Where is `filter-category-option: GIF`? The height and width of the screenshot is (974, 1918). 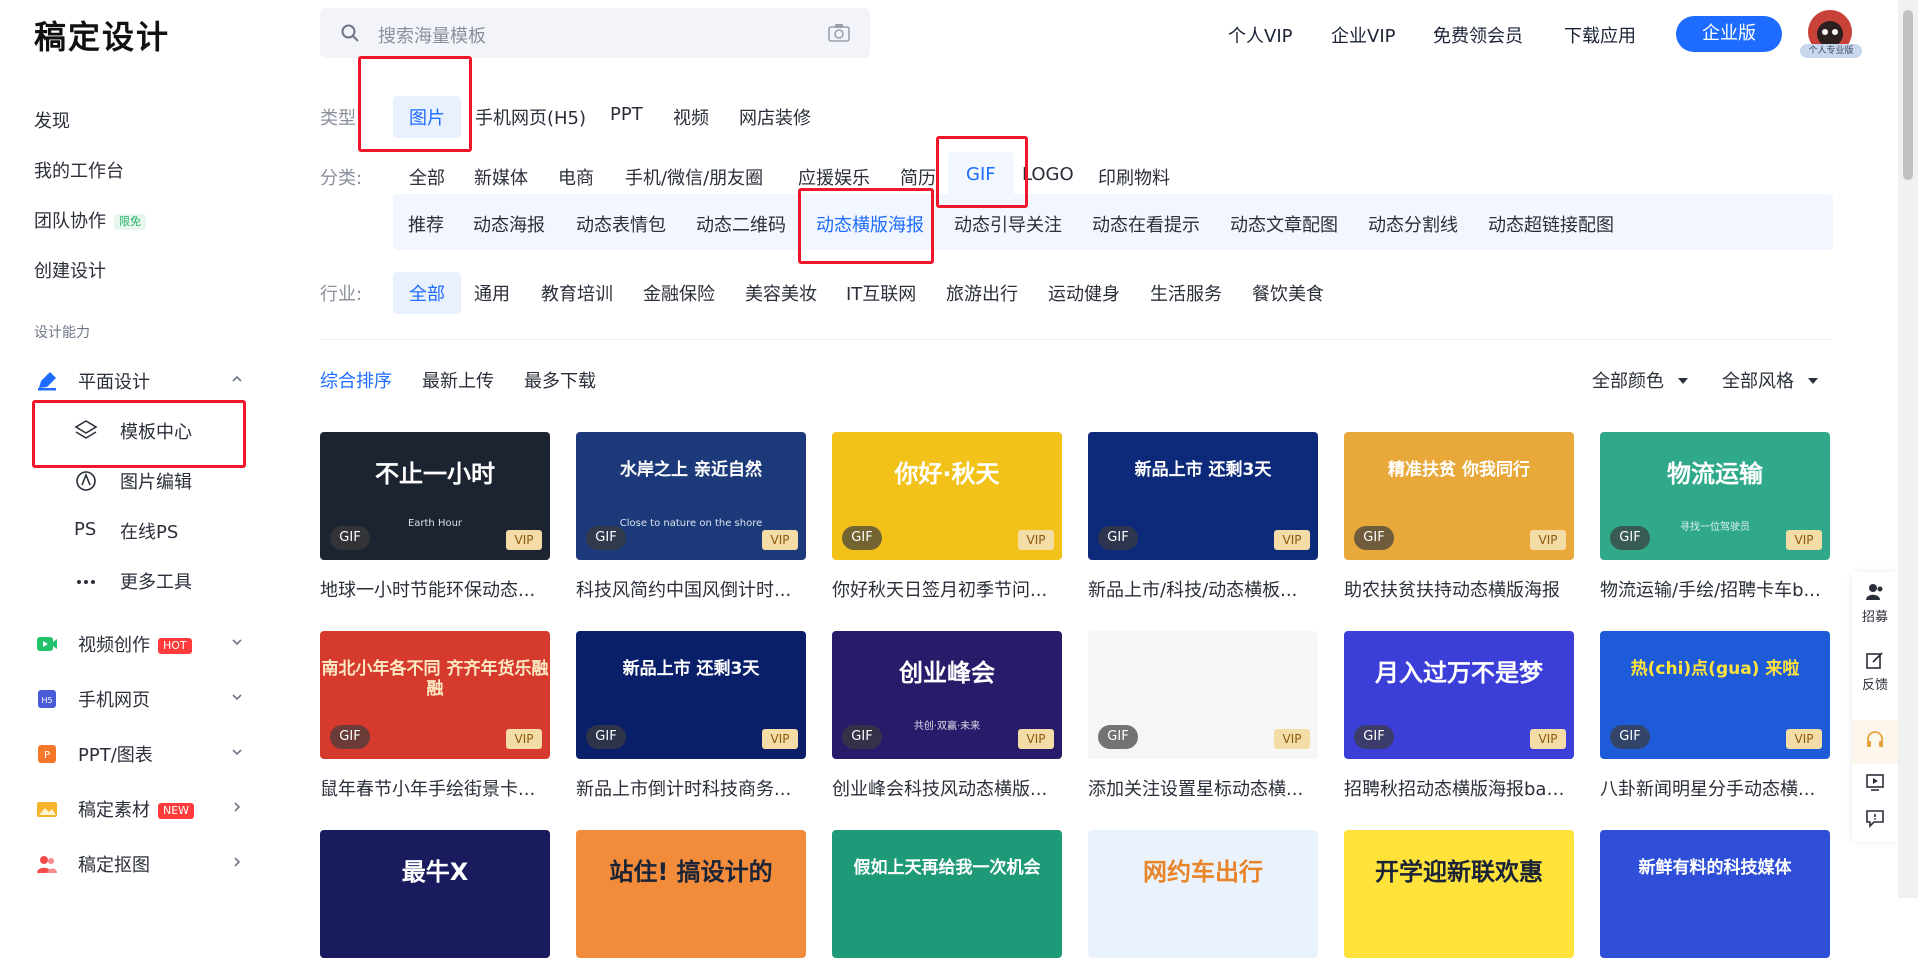 filter-category-option: GIF is located at coordinates (981, 175).